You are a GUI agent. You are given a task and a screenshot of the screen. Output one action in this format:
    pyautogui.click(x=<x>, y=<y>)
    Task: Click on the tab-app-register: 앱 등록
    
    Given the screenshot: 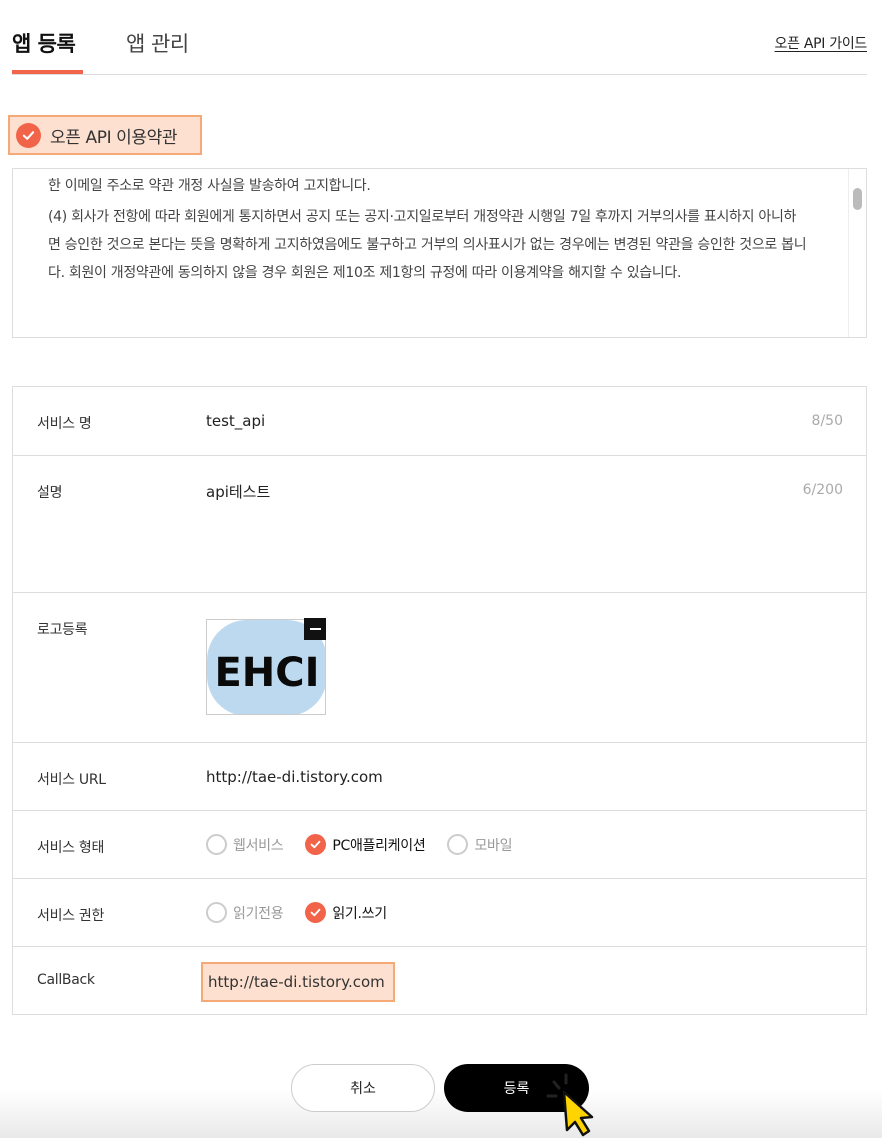 What is the action you would take?
    pyautogui.click(x=44, y=43)
    